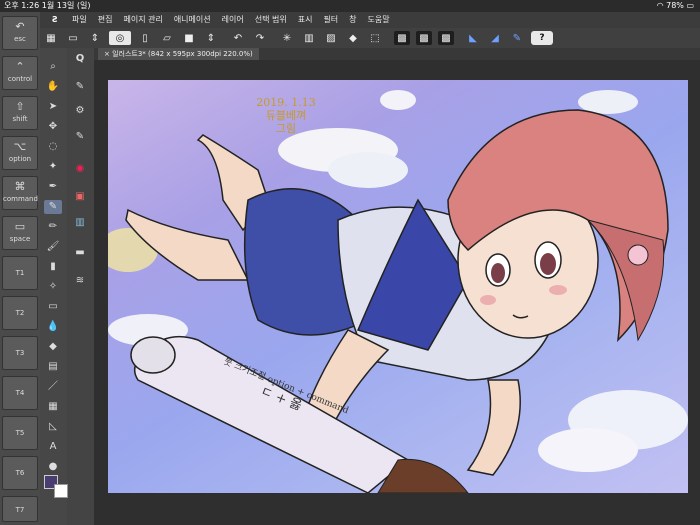 Image resolution: width=700 pixels, height=525 pixels. I want to click on airbrush-icon: ▮, so click(53, 267).